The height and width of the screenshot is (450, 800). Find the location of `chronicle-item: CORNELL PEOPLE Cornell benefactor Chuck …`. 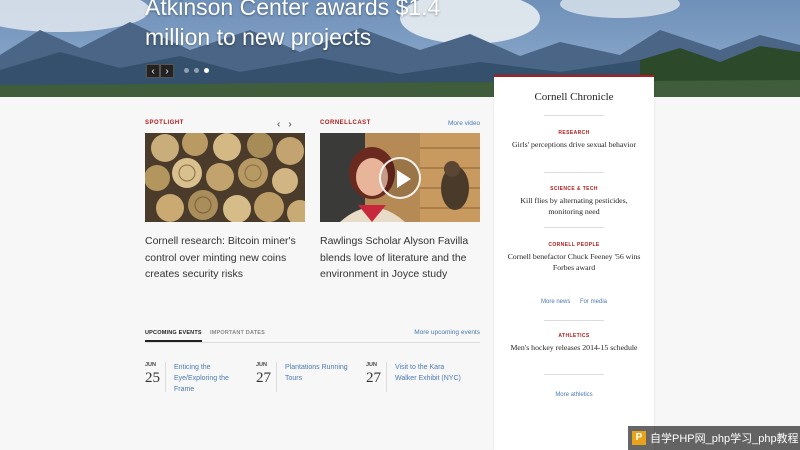

chronicle-item: CORNELL PEOPLE Cornell benefactor Chuck … is located at coordinates (574, 257).